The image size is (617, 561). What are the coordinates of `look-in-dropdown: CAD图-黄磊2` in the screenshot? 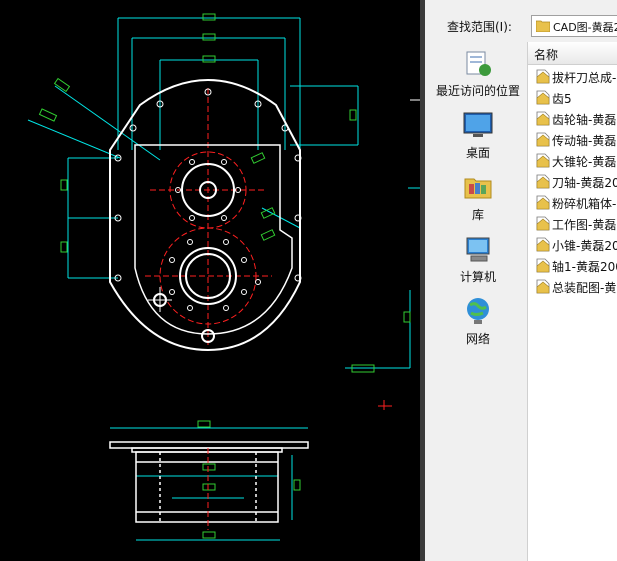 It's located at (574, 26).